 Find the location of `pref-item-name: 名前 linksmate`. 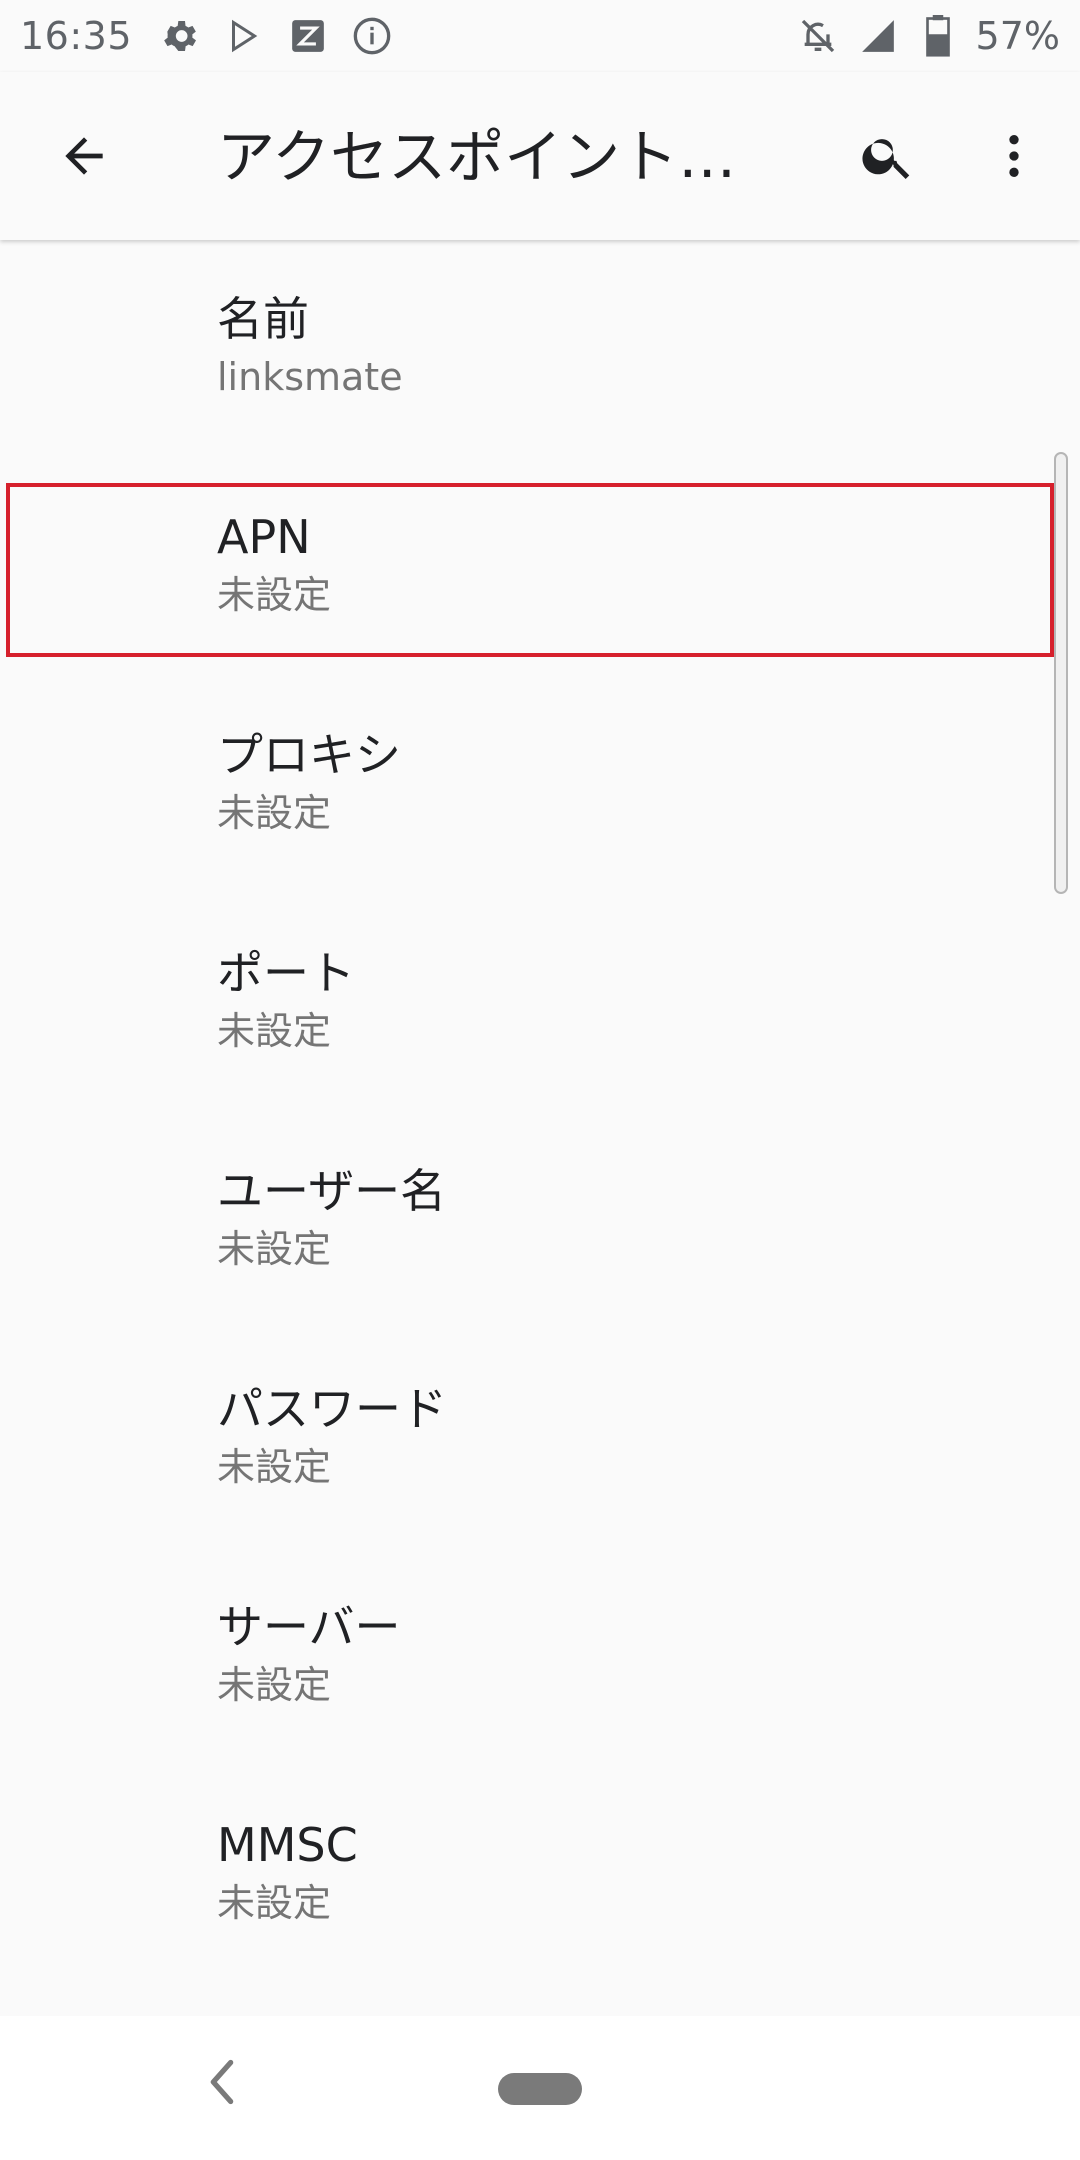

pref-item-name: 名前 linksmate is located at coordinates (540, 349).